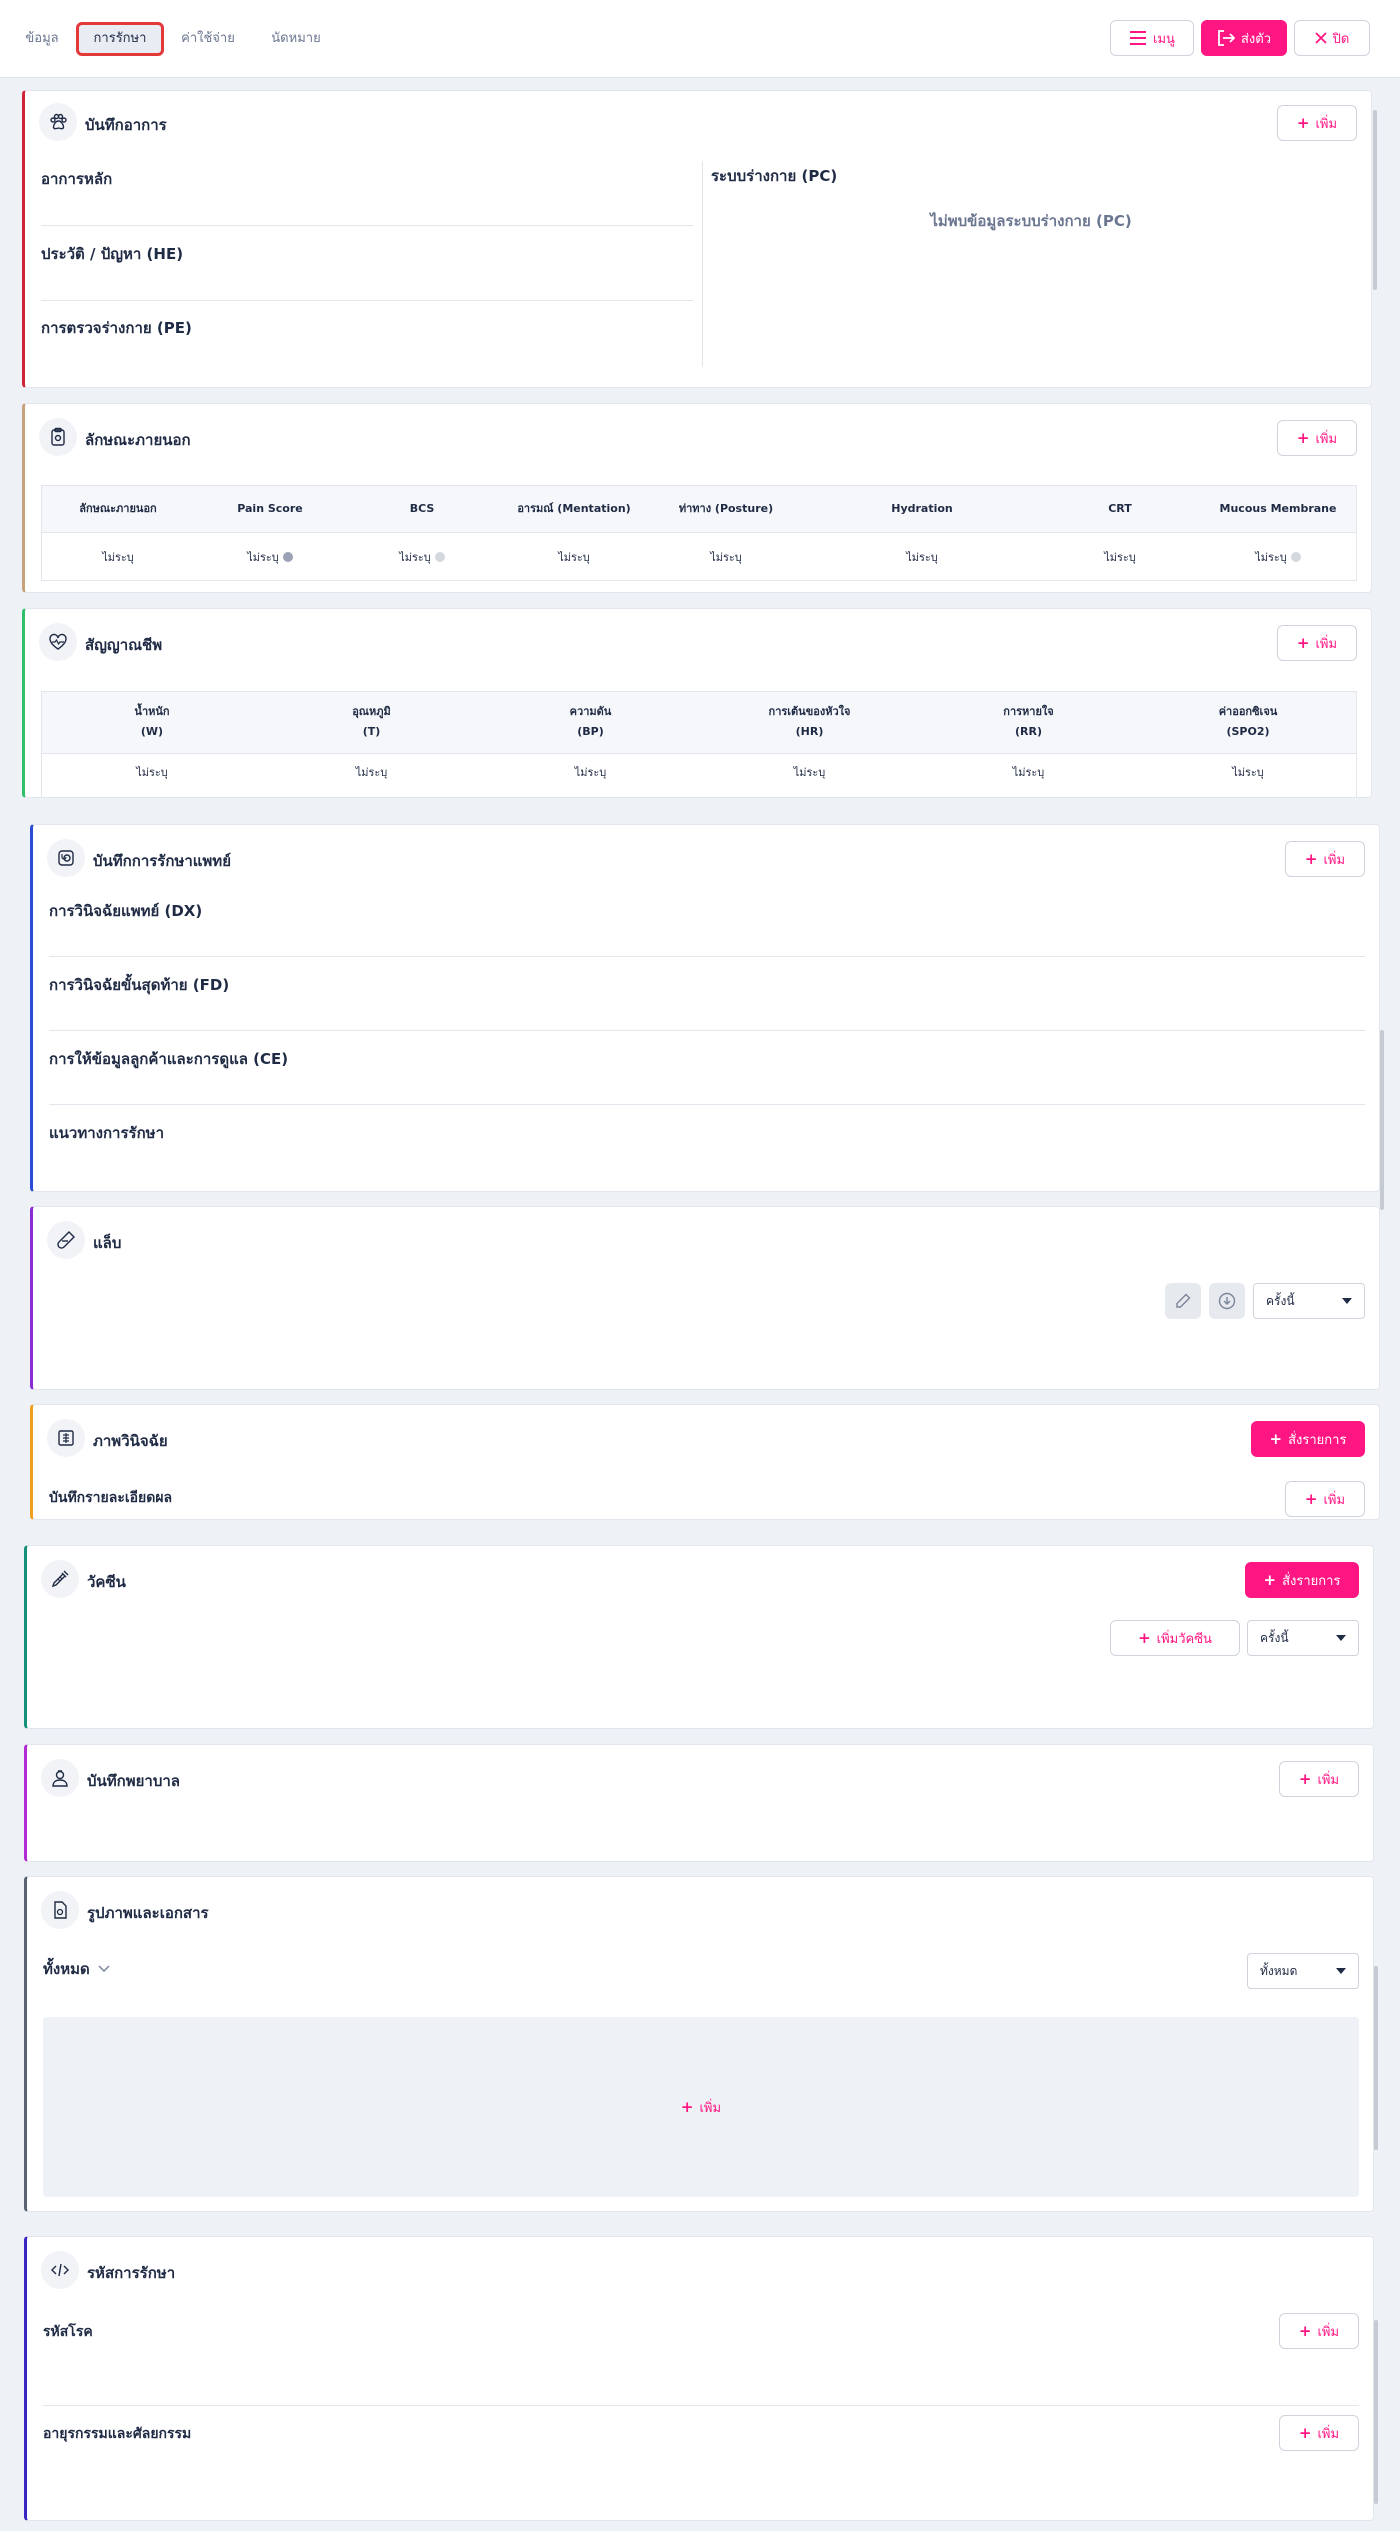  What do you see at coordinates (1152, 38) in the screenshot?
I see `menu-button: เมนู` at bounding box center [1152, 38].